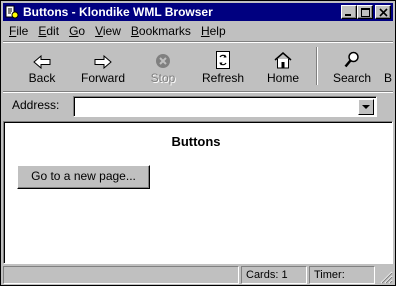  What do you see at coordinates (102, 78) in the screenshot?
I see `forward-label: Forward` at bounding box center [102, 78].